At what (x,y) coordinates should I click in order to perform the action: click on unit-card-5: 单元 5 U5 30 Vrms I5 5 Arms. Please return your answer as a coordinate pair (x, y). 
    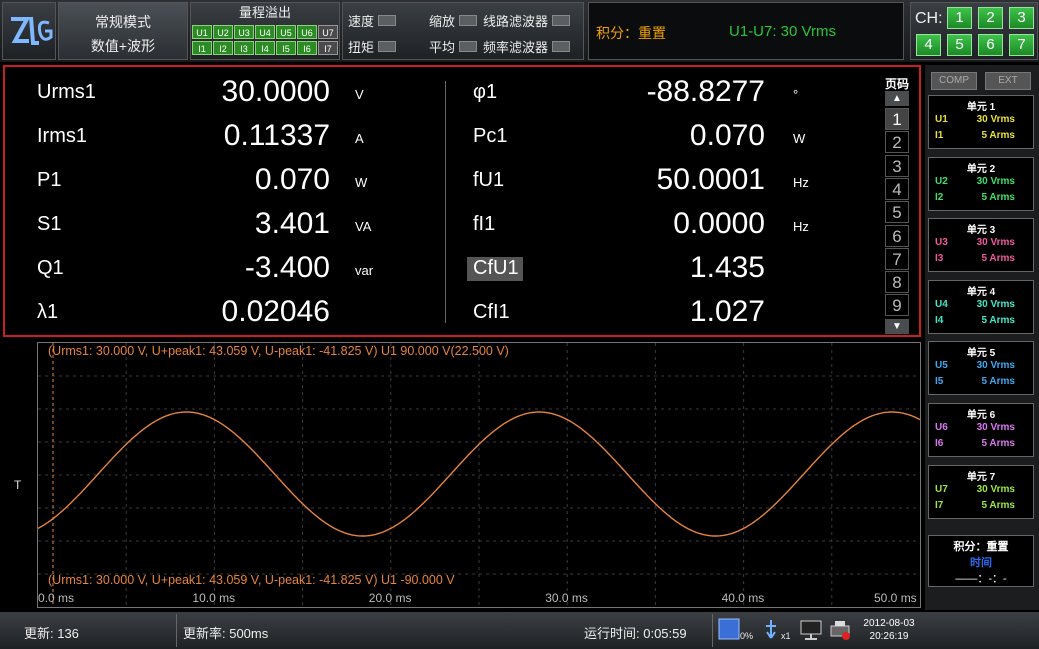
    Looking at the image, I should click on (981, 368).